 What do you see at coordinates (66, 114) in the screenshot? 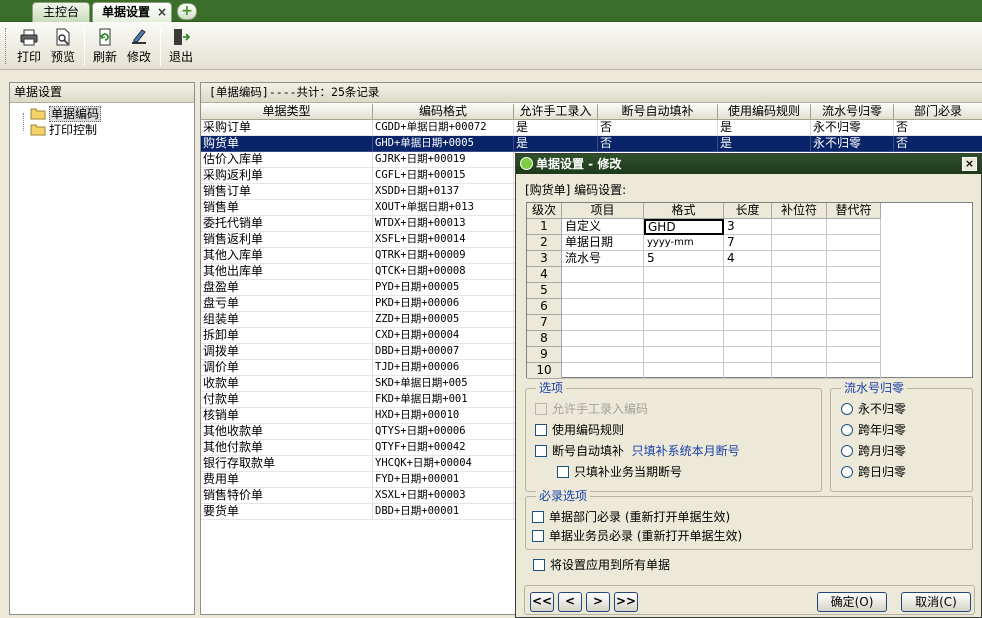
I see `tree-item-document-coding: 单据编码` at bounding box center [66, 114].